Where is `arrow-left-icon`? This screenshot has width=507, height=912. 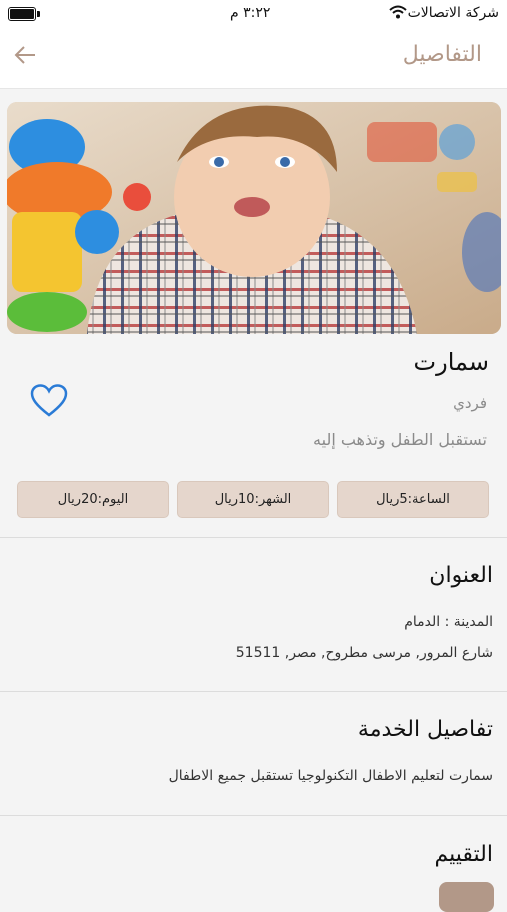 arrow-left-icon is located at coordinates (25, 57).